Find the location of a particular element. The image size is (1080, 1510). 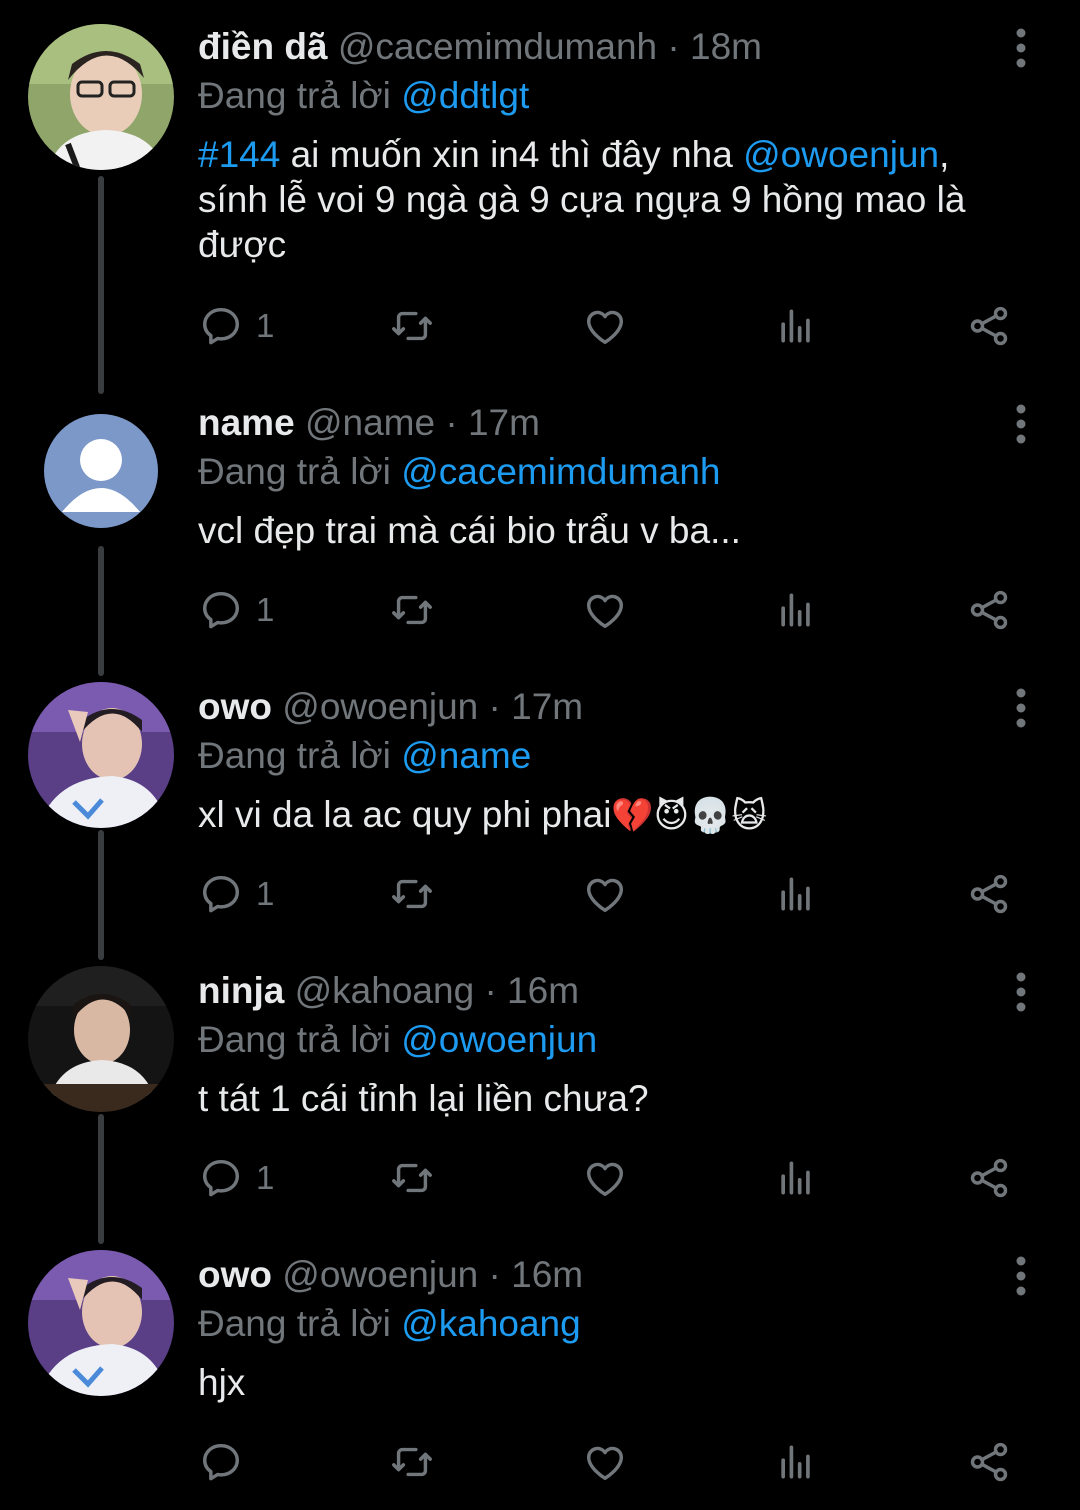

replying-to-mention: @name is located at coordinates (466, 755).